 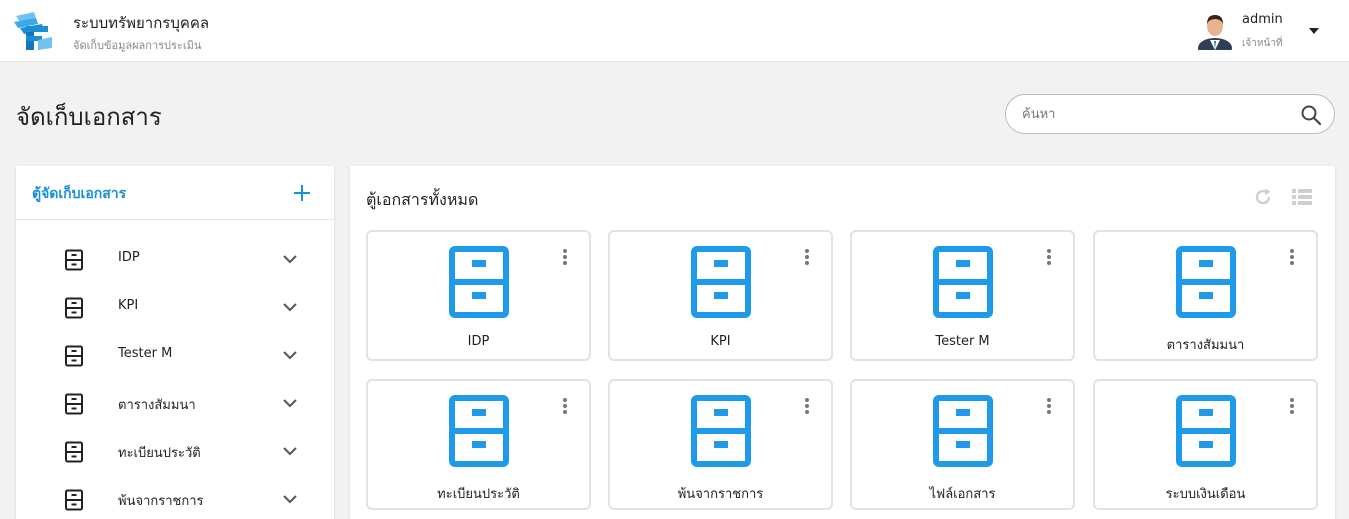 I want to click on app-logo, so click(x=34, y=31).